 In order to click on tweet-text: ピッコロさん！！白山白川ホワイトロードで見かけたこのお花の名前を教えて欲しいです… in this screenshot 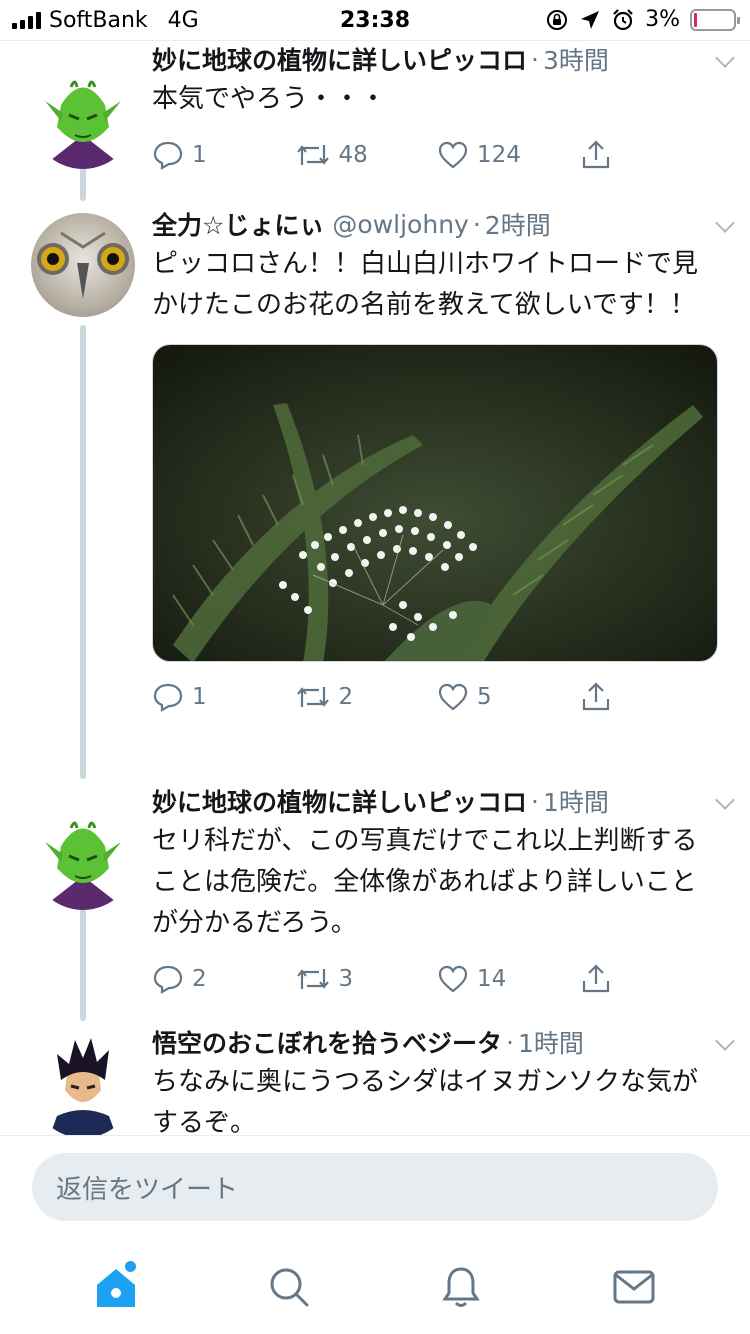, I will do `click(425, 284)`.